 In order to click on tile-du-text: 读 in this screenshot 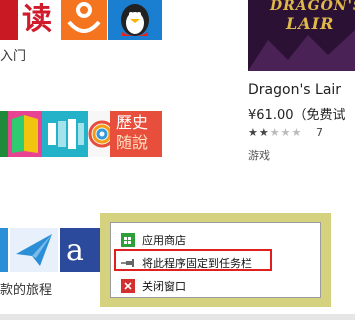, I will do `click(37, 19)`.